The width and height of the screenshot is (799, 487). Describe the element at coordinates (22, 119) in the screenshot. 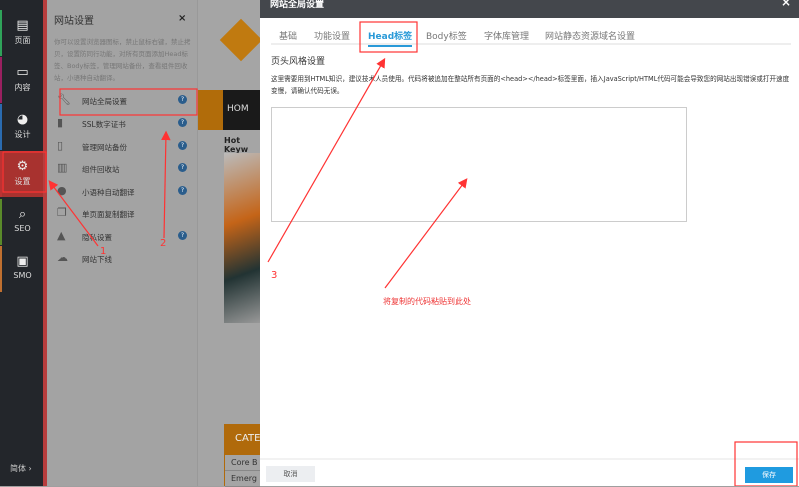

I see `palette-icon: ◕` at that location.